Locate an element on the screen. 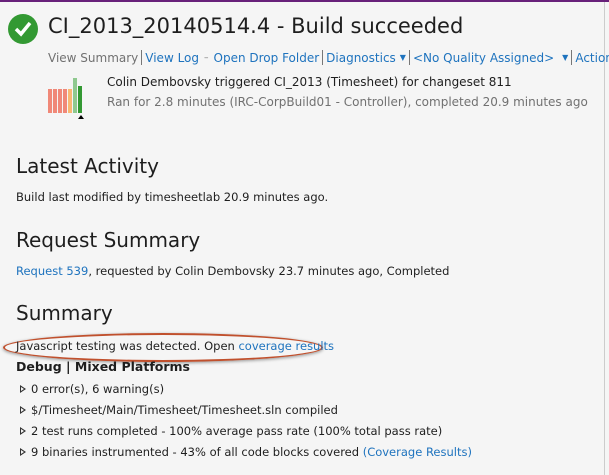  check-circle-icon is located at coordinates (23, 29).